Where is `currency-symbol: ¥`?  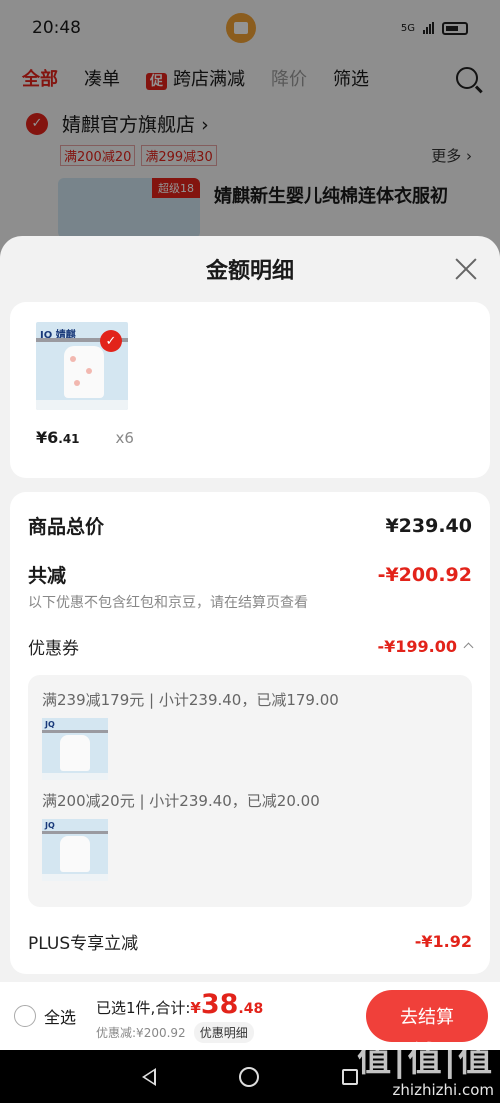
currency-symbol: ¥ is located at coordinates (195, 1008).